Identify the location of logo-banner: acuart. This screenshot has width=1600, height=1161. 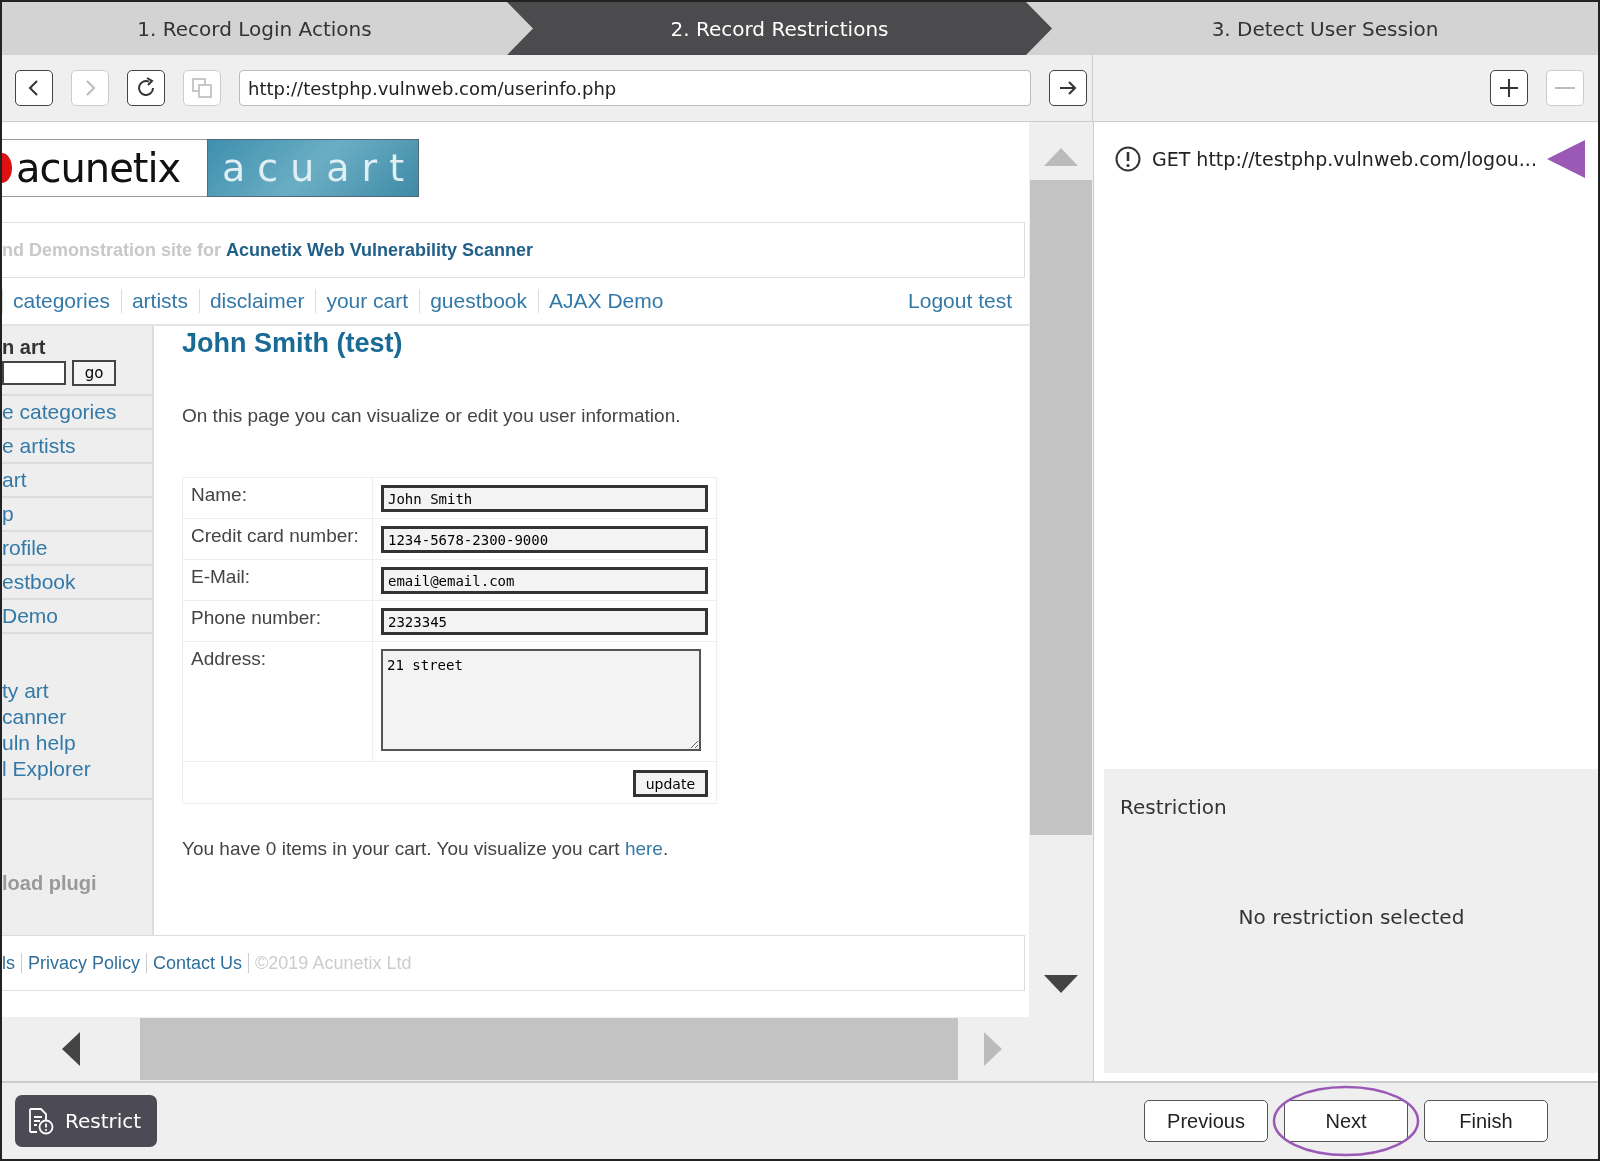
(313, 168).